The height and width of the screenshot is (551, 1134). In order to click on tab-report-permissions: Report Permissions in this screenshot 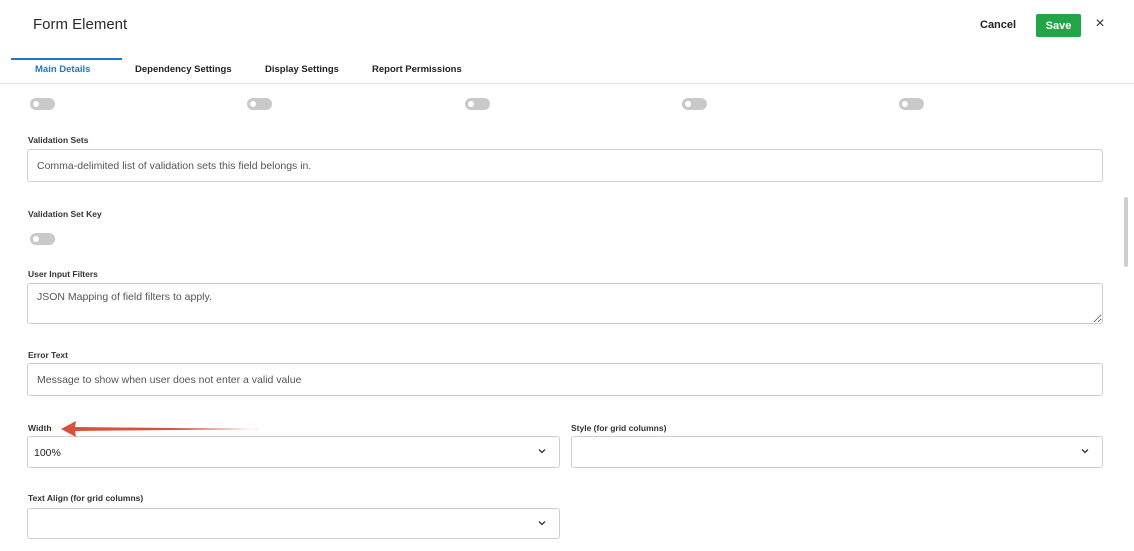, I will do `click(417, 69)`.